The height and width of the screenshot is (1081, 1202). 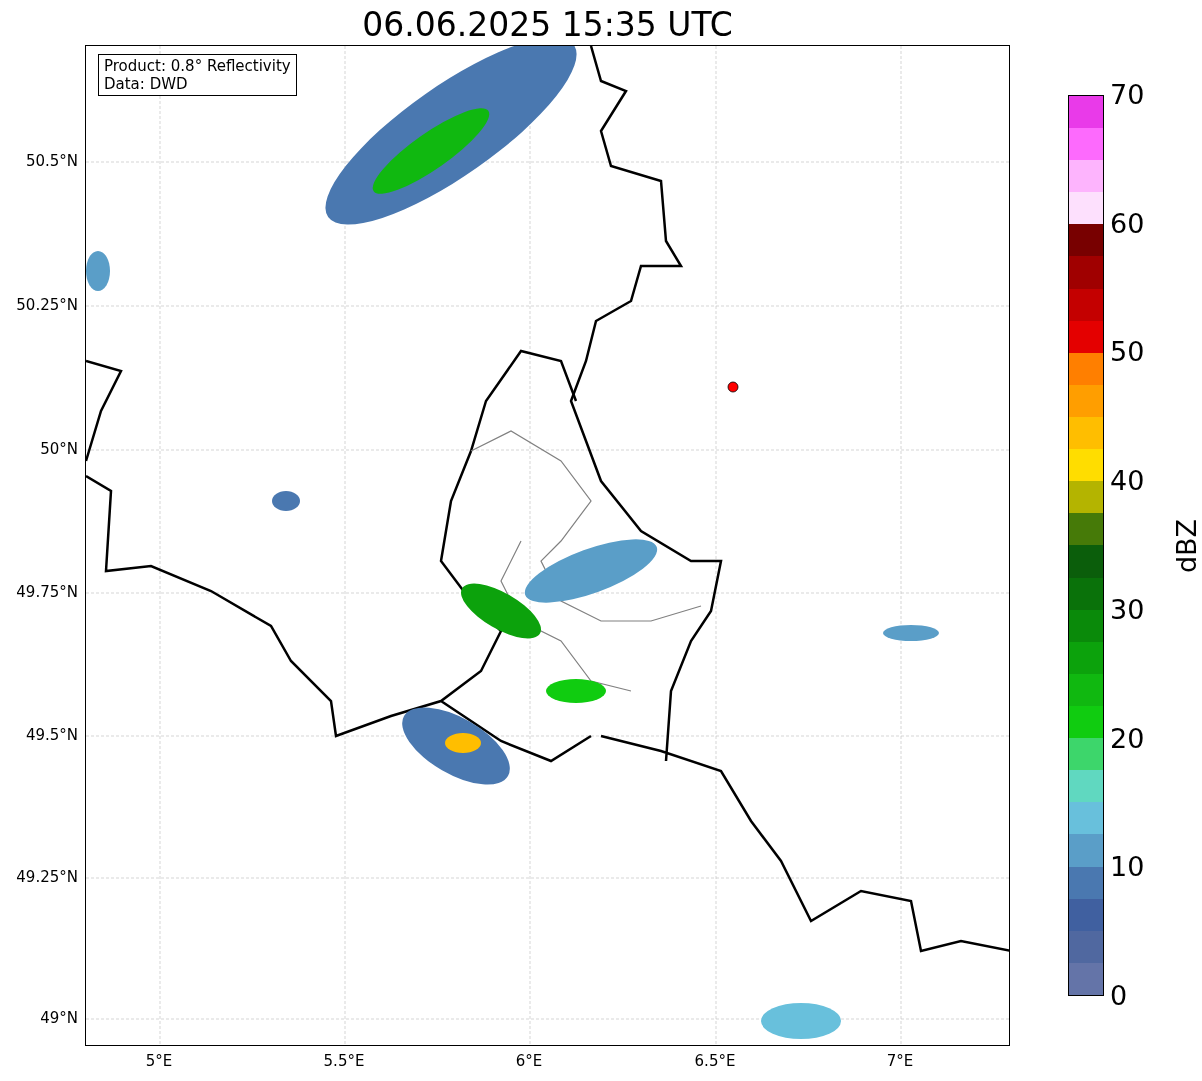 I want to click on colorbar-label: dBZ, so click(x=1186, y=546).